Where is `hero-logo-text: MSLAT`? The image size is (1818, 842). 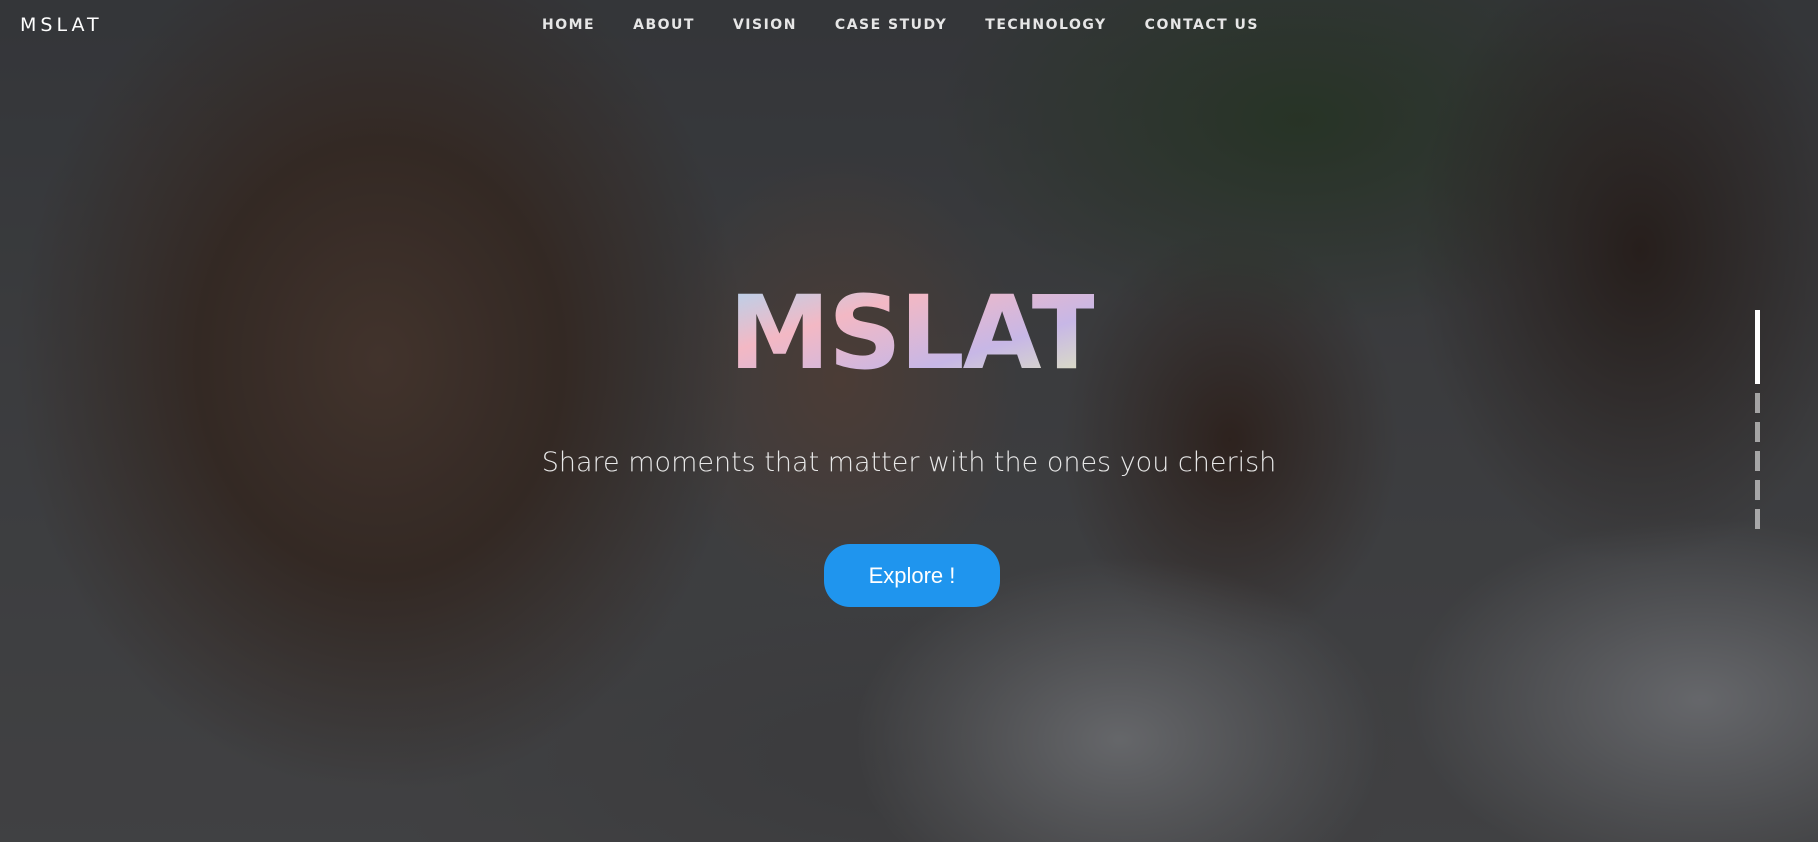
hero-logo-text: MSLAT is located at coordinates (914, 331).